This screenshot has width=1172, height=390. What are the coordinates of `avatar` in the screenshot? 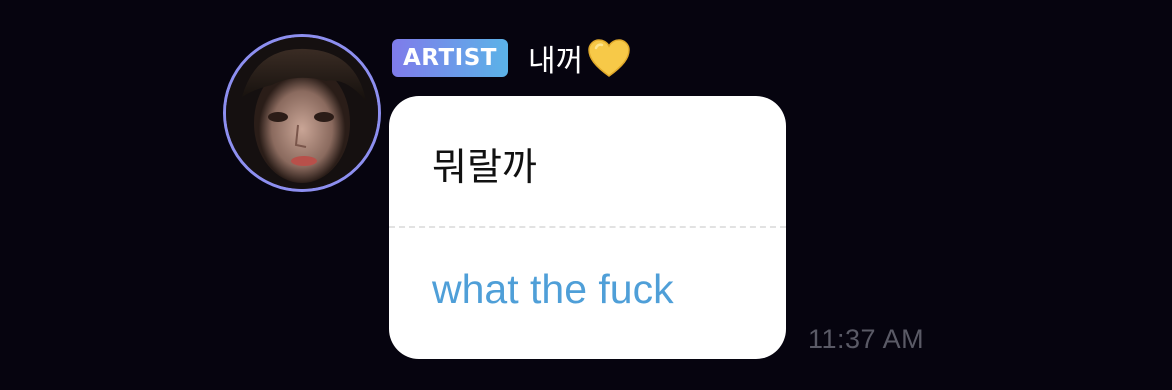 It's located at (302, 113).